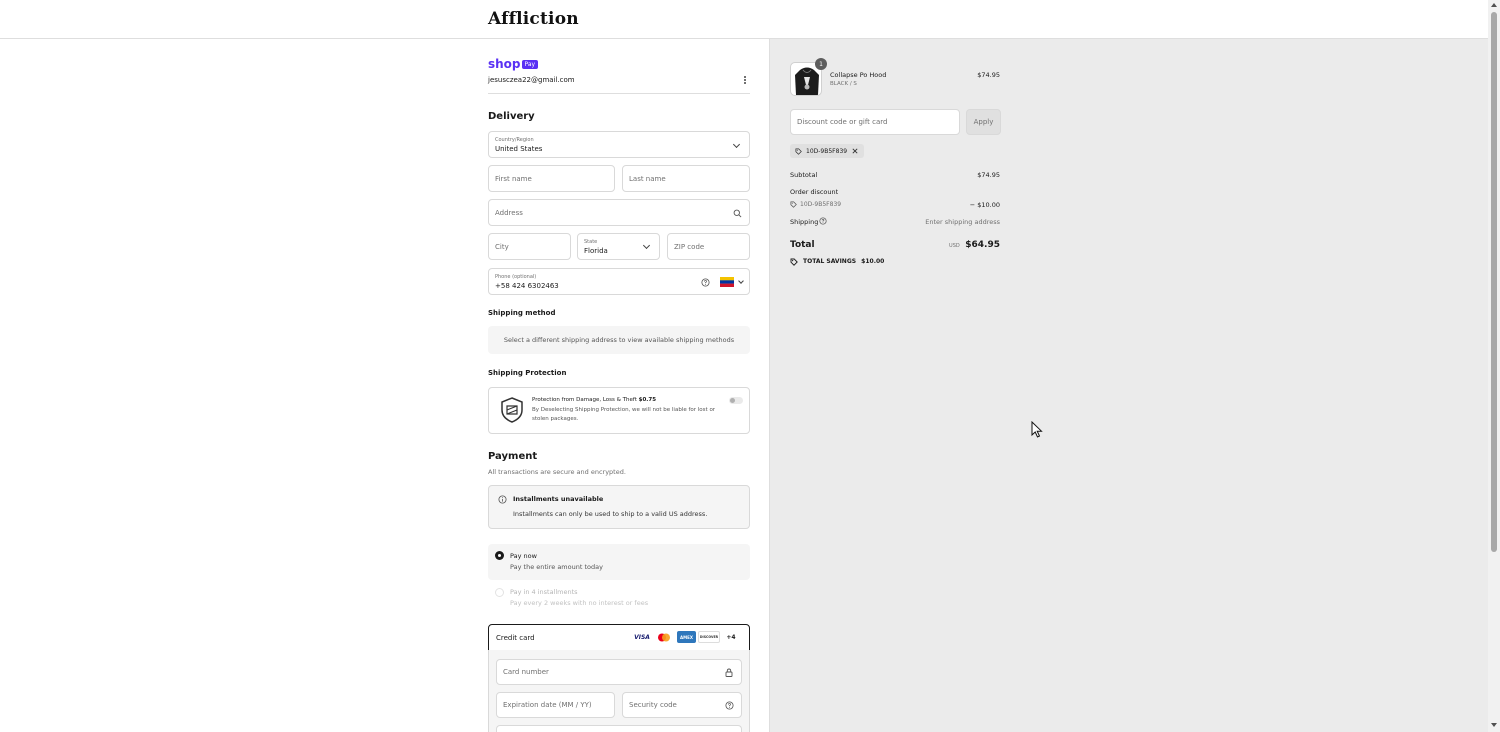 This screenshot has width=1500, height=732. What do you see at coordinates (686, 637) in the screenshot?
I see `amex-logo-icon: AMEX` at bounding box center [686, 637].